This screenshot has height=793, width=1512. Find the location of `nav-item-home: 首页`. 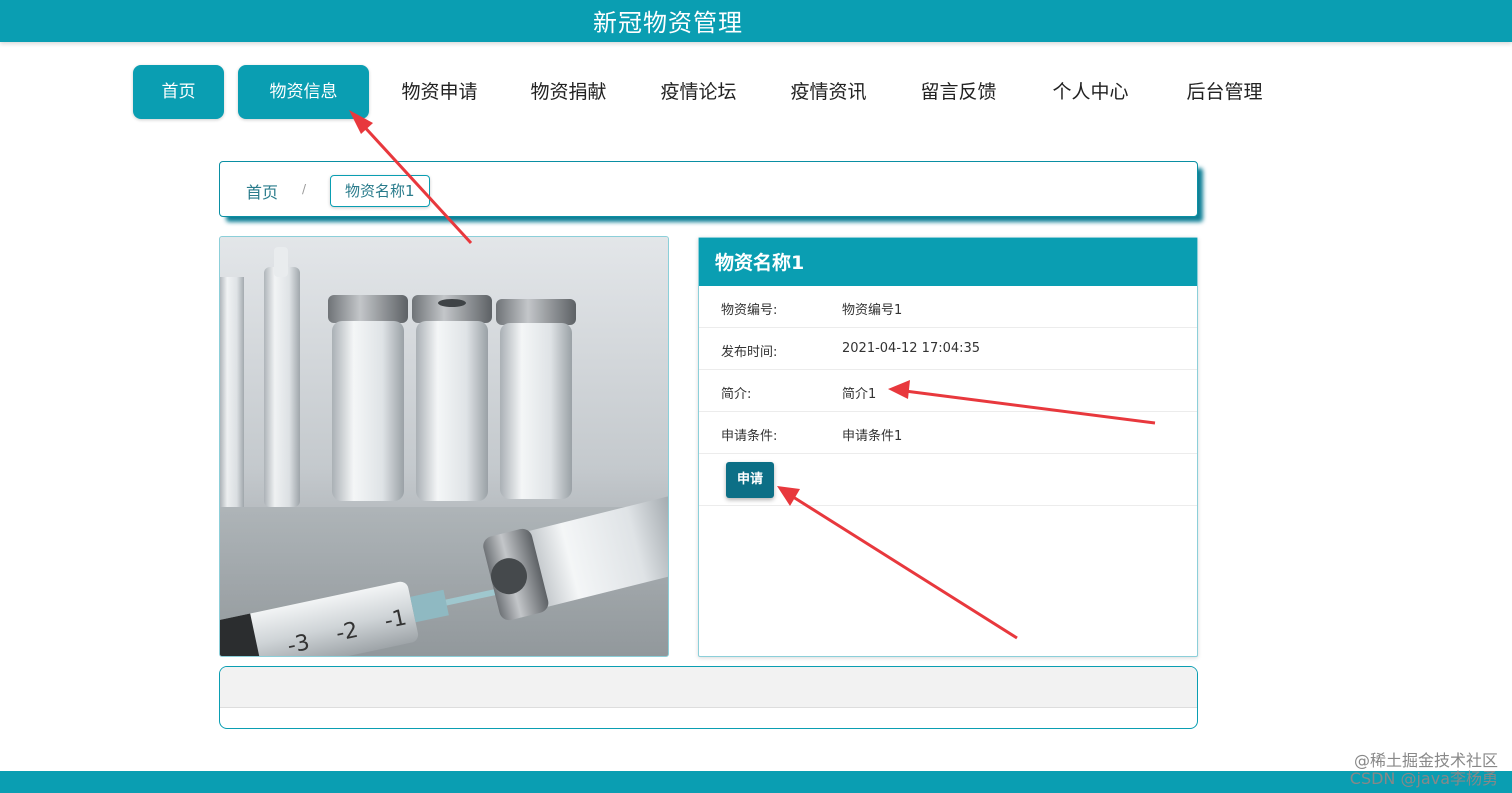

nav-item-home: 首页 is located at coordinates (178, 92).